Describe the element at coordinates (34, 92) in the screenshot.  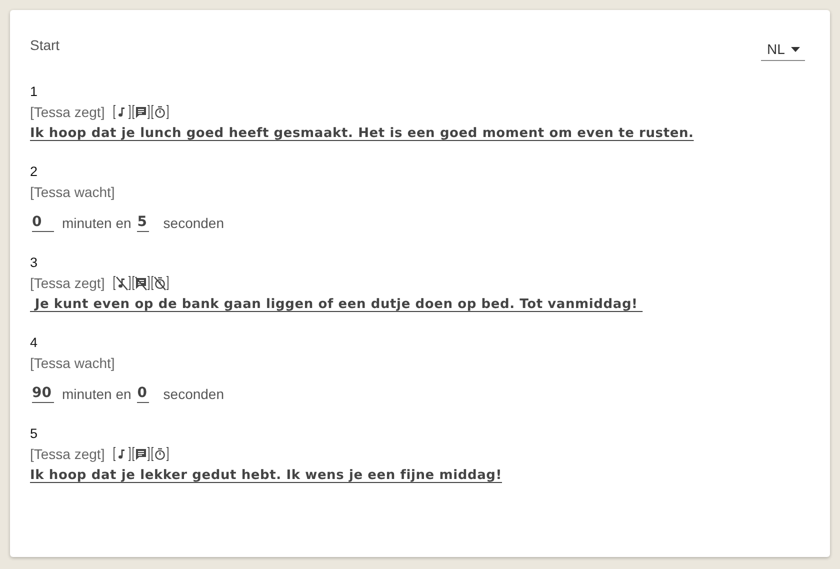
I see `step-number: 1` at that location.